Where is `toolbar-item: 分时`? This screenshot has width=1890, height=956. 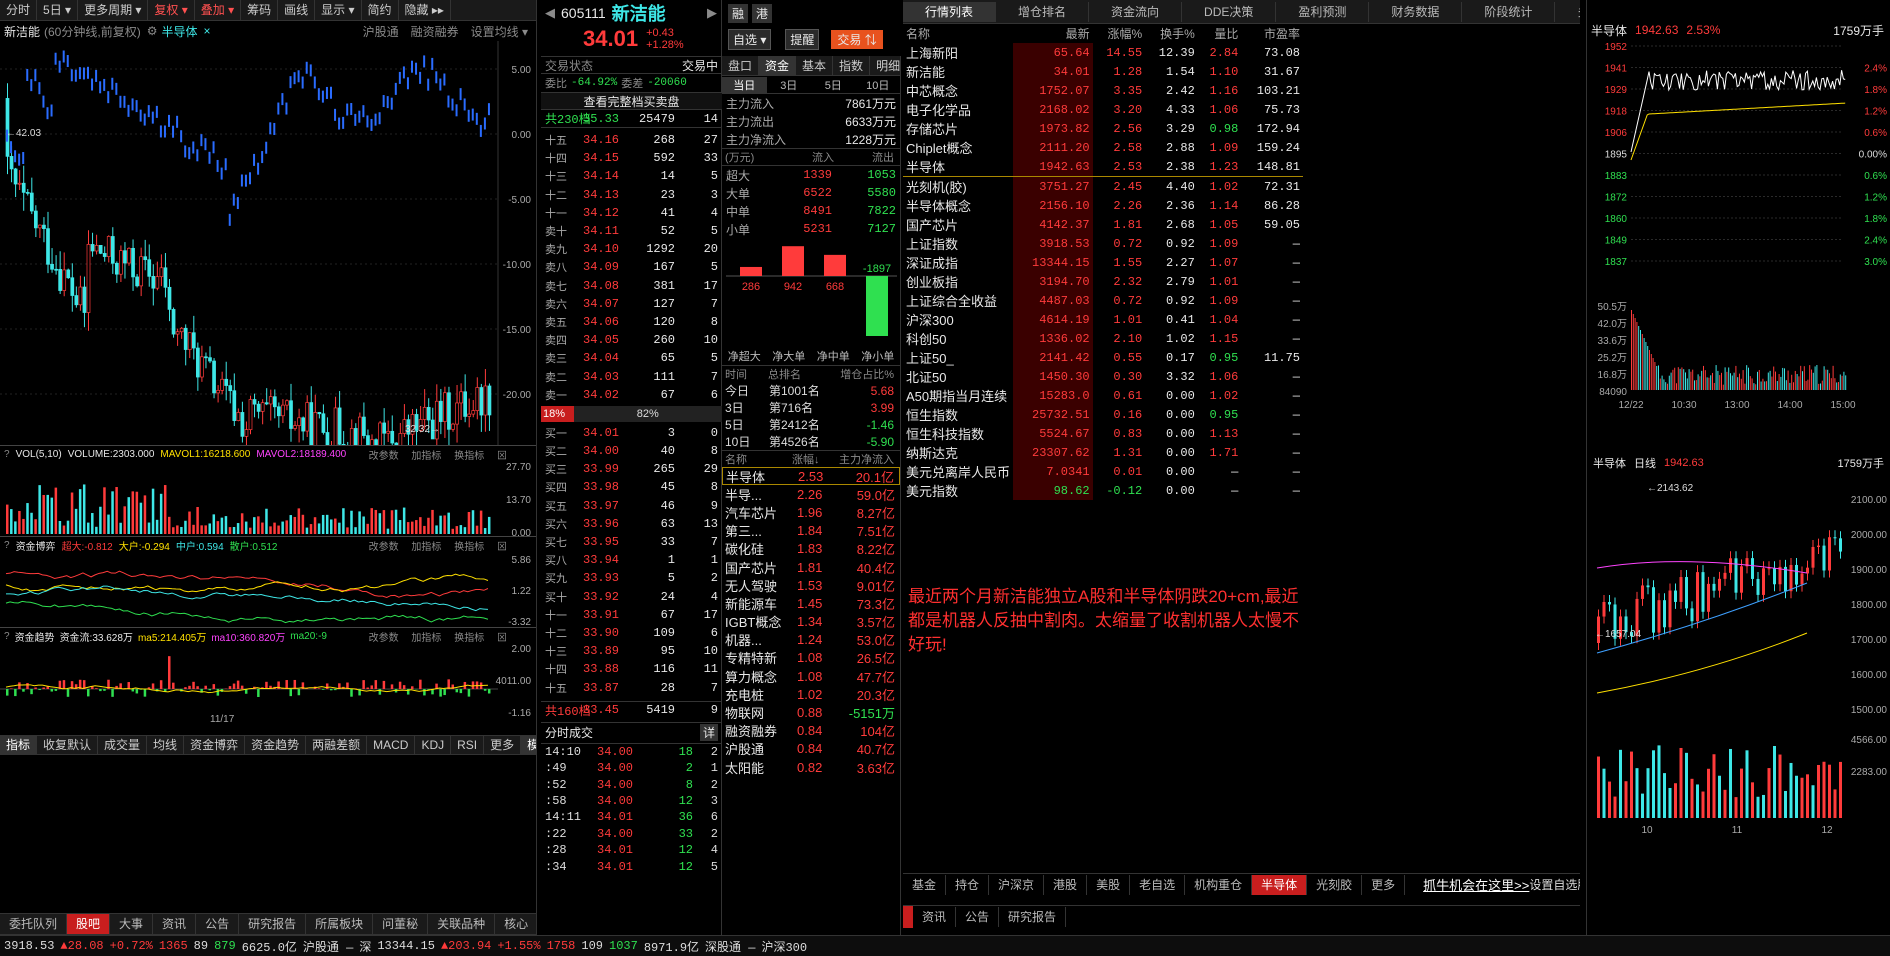 toolbar-item: 分时 is located at coordinates (19, 10).